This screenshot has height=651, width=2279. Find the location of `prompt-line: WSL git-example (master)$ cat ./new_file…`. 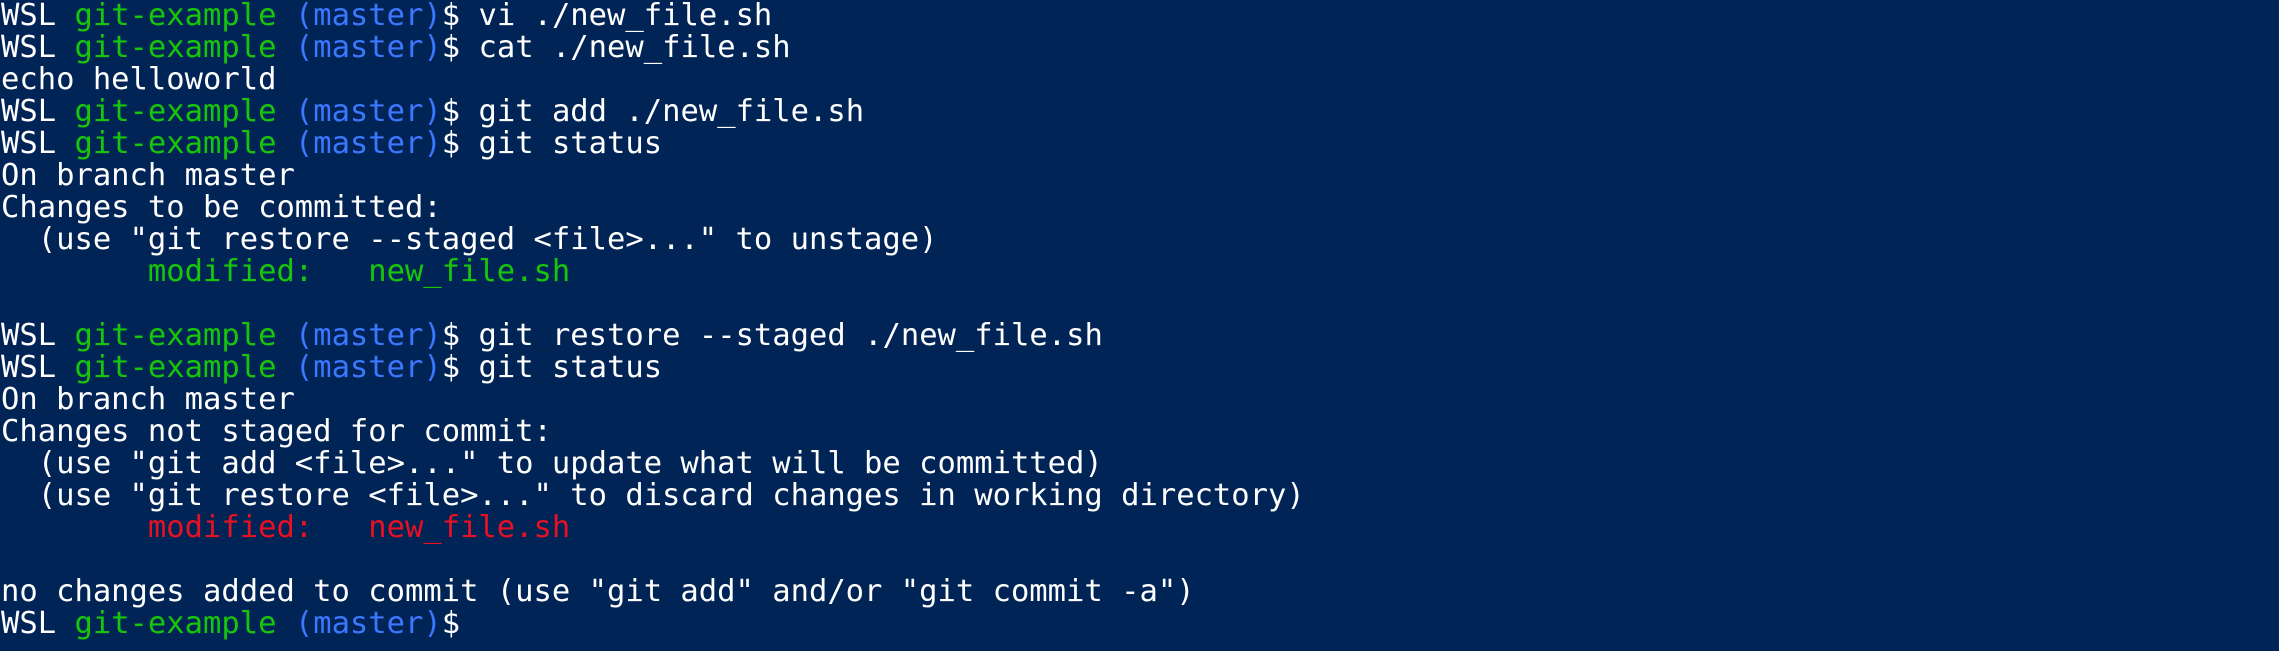

prompt-line: WSL git-example (master)$ cat ./new_file… is located at coordinates (1140, 48).